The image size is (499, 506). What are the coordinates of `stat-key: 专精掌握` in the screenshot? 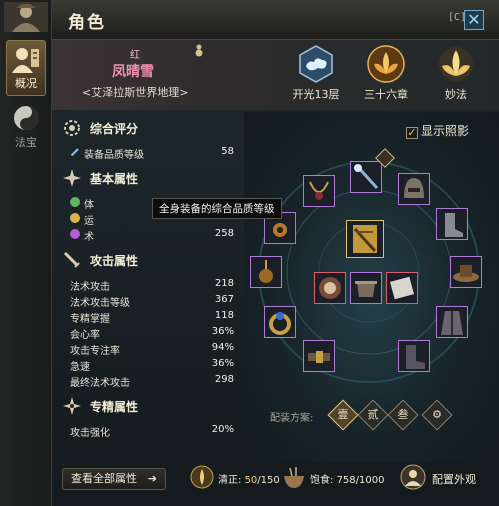 It's located at (90, 319).